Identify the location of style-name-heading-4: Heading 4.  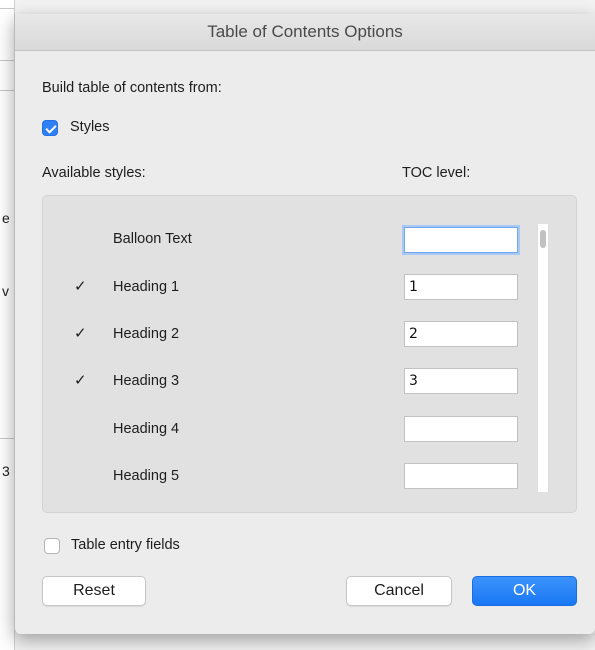
(146, 429).